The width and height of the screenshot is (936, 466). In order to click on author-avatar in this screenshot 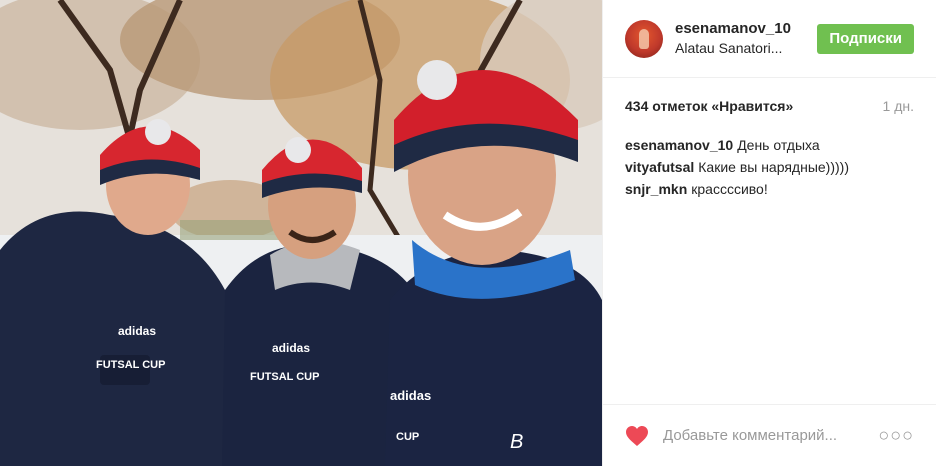, I will do `click(644, 38)`.